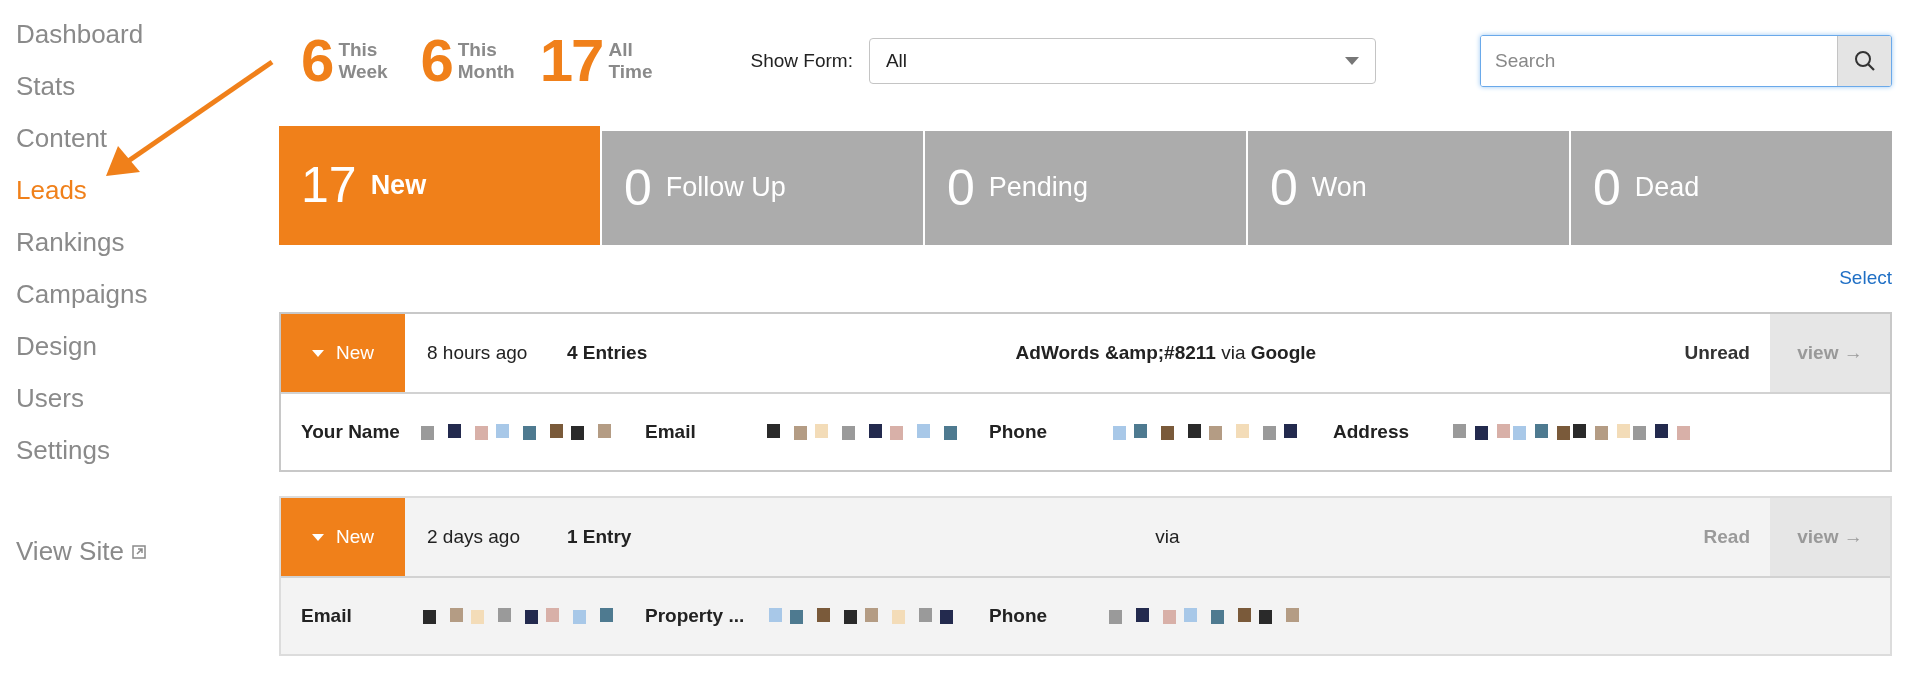 The image size is (1920, 680). I want to click on show-form-label: Show Form:, so click(801, 61).